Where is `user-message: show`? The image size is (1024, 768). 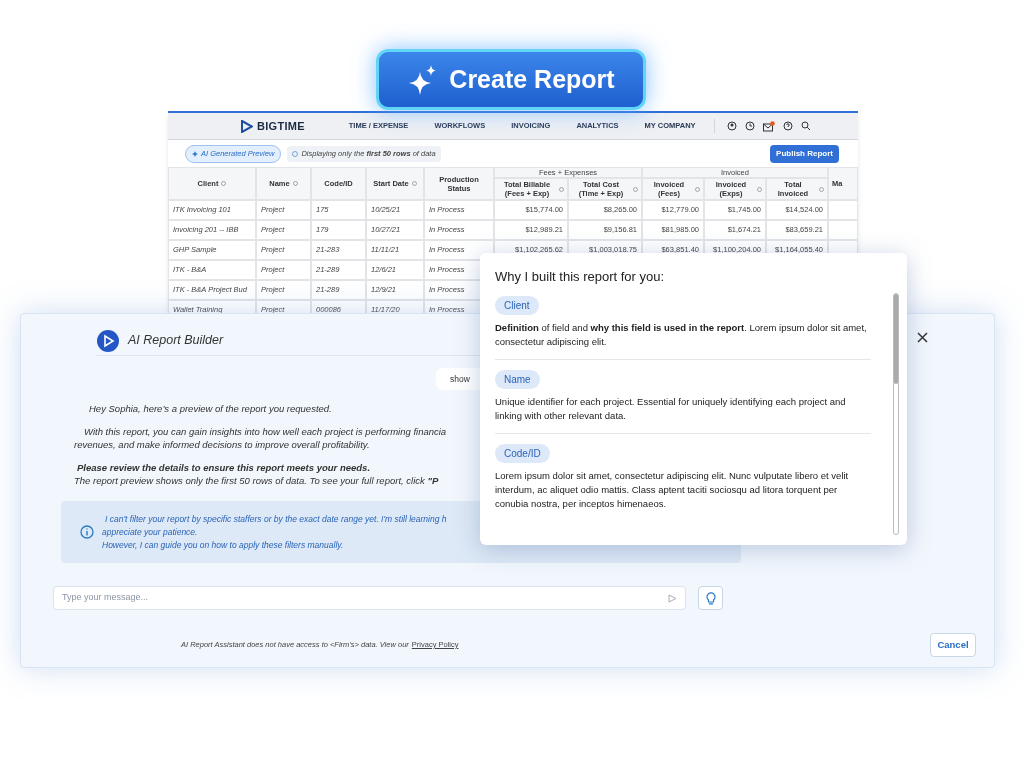 user-message: show is located at coordinates (460, 379).